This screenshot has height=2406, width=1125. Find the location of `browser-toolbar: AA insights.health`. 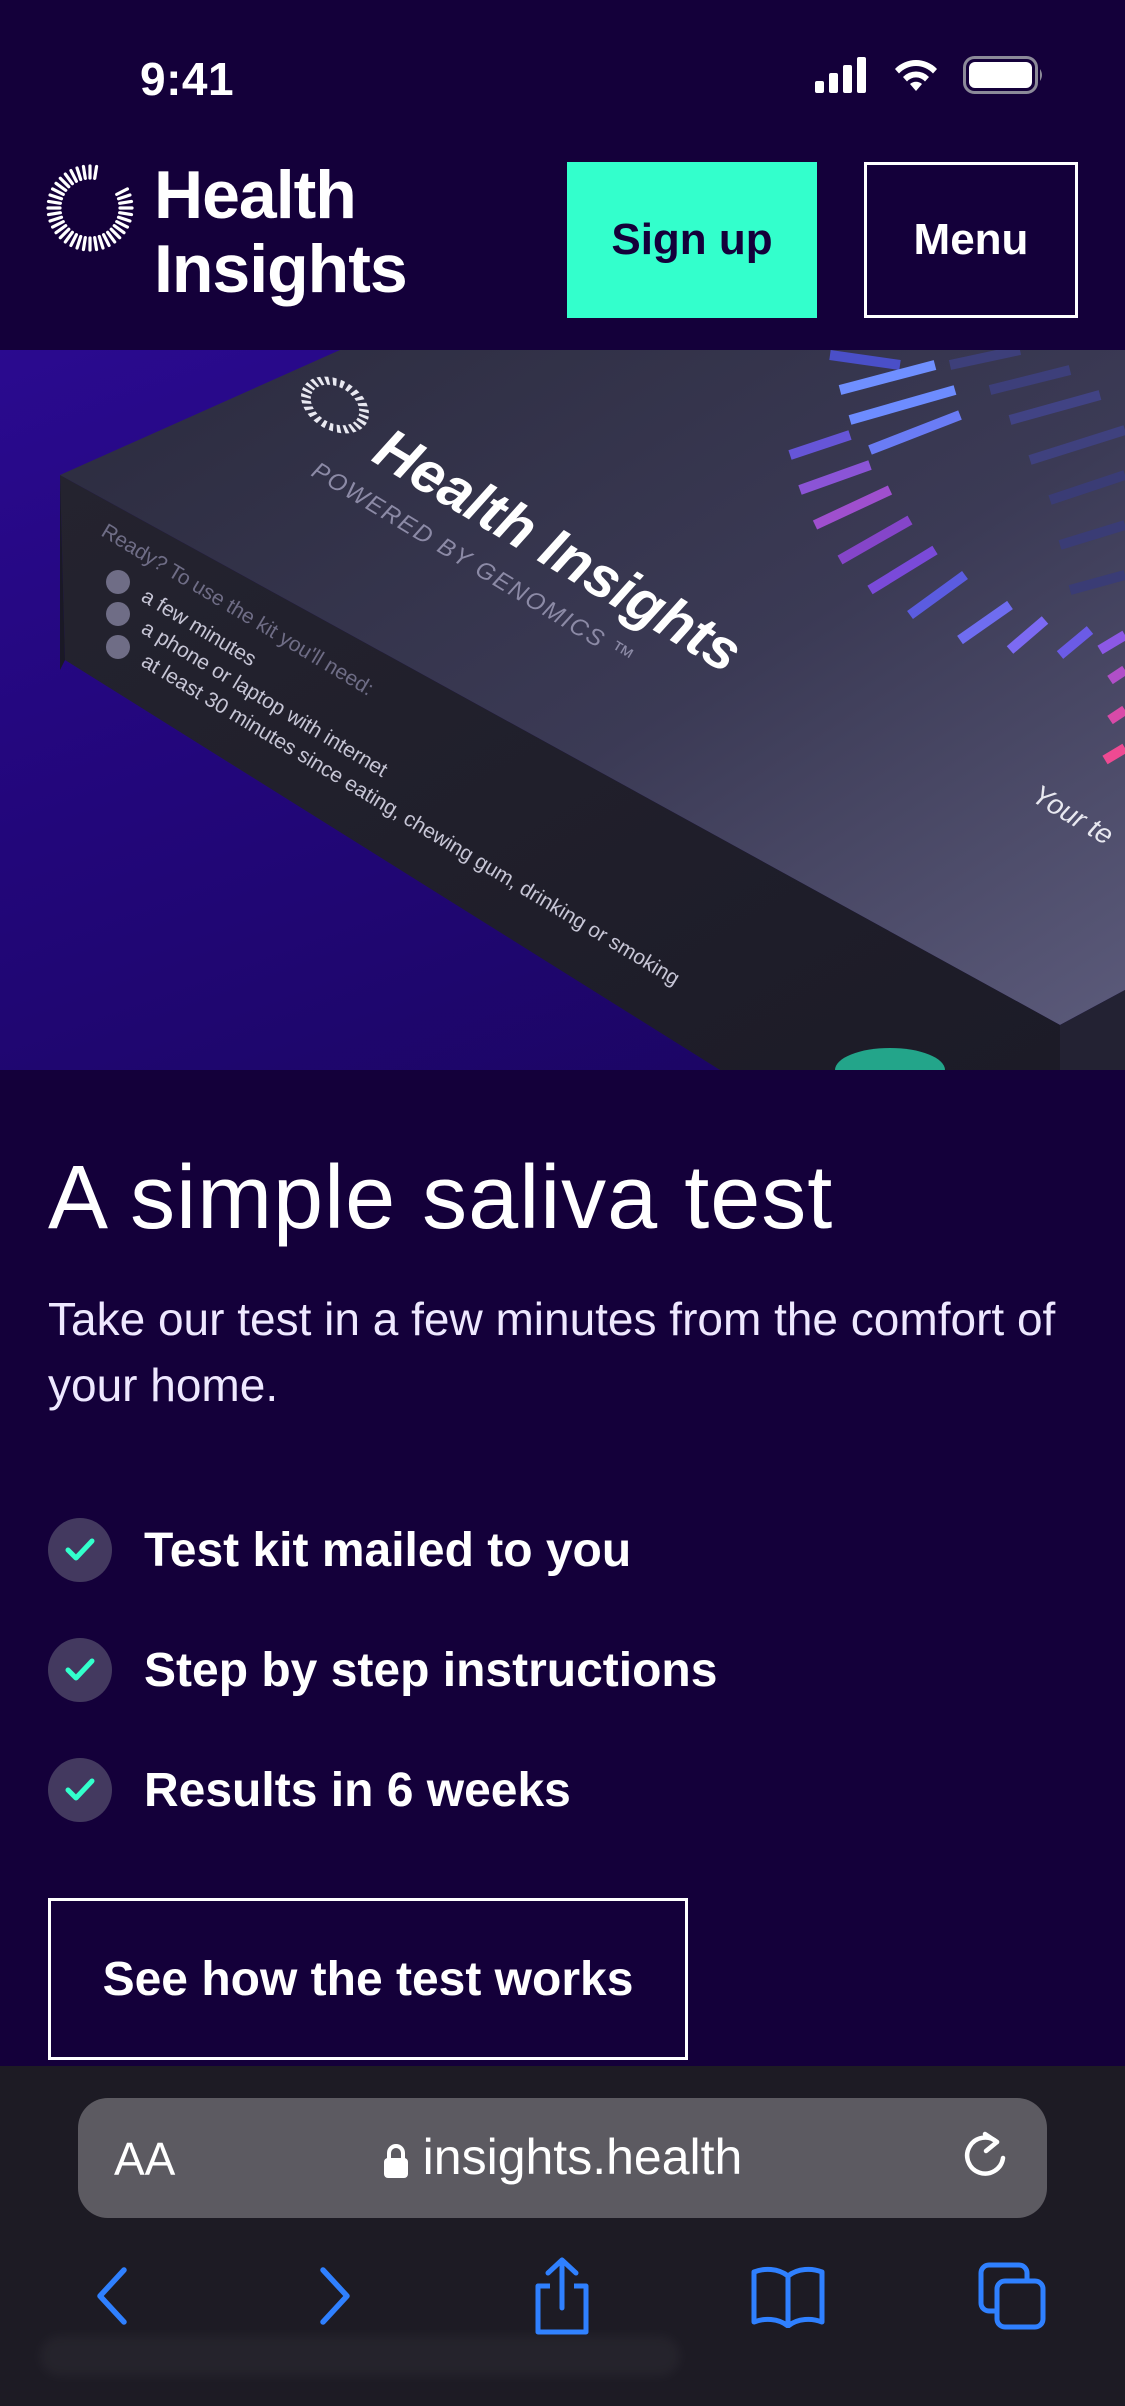

browser-toolbar: AA insights.health is located at coordinates (562, 2236).